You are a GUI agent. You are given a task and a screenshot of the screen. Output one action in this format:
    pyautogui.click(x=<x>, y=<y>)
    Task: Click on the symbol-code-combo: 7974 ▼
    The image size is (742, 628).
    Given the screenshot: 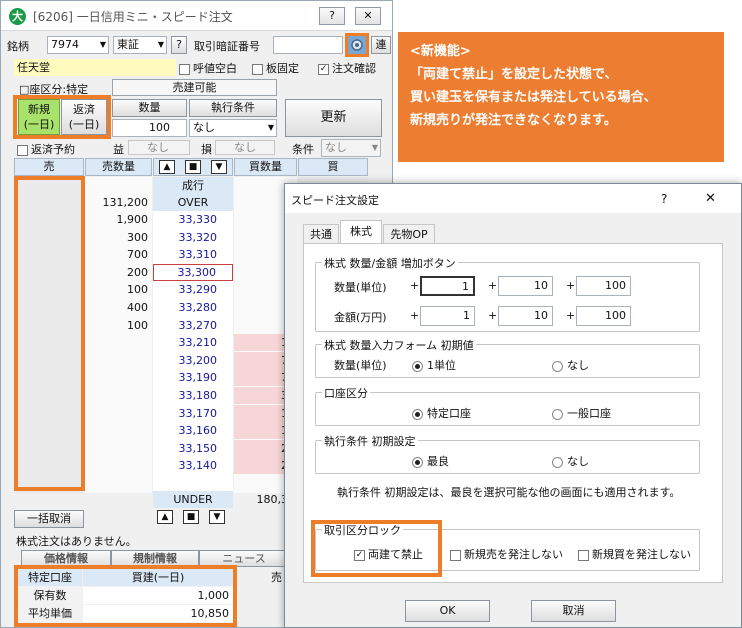 What is the action you would take?
    pyautogui.click(x=78, y=45)
    